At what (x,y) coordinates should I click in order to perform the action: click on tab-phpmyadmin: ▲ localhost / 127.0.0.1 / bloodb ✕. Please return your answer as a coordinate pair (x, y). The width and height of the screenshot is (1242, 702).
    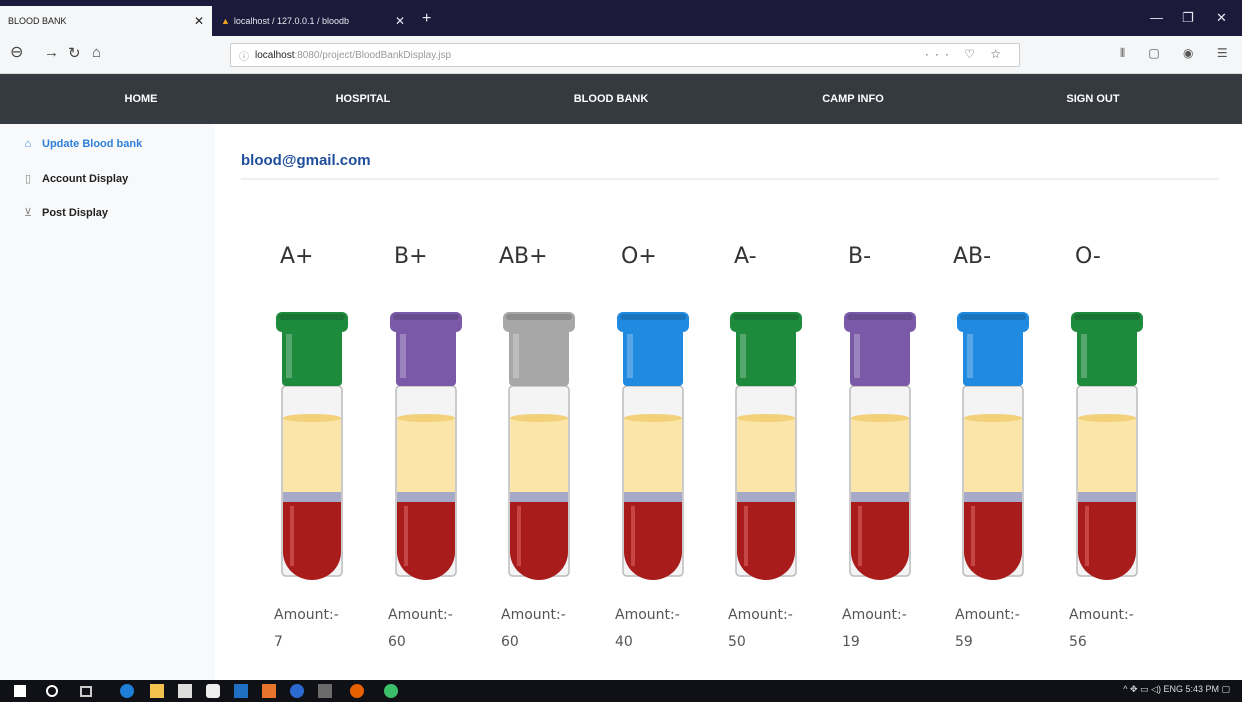
    Looking at the image, I should click on (313, 21).